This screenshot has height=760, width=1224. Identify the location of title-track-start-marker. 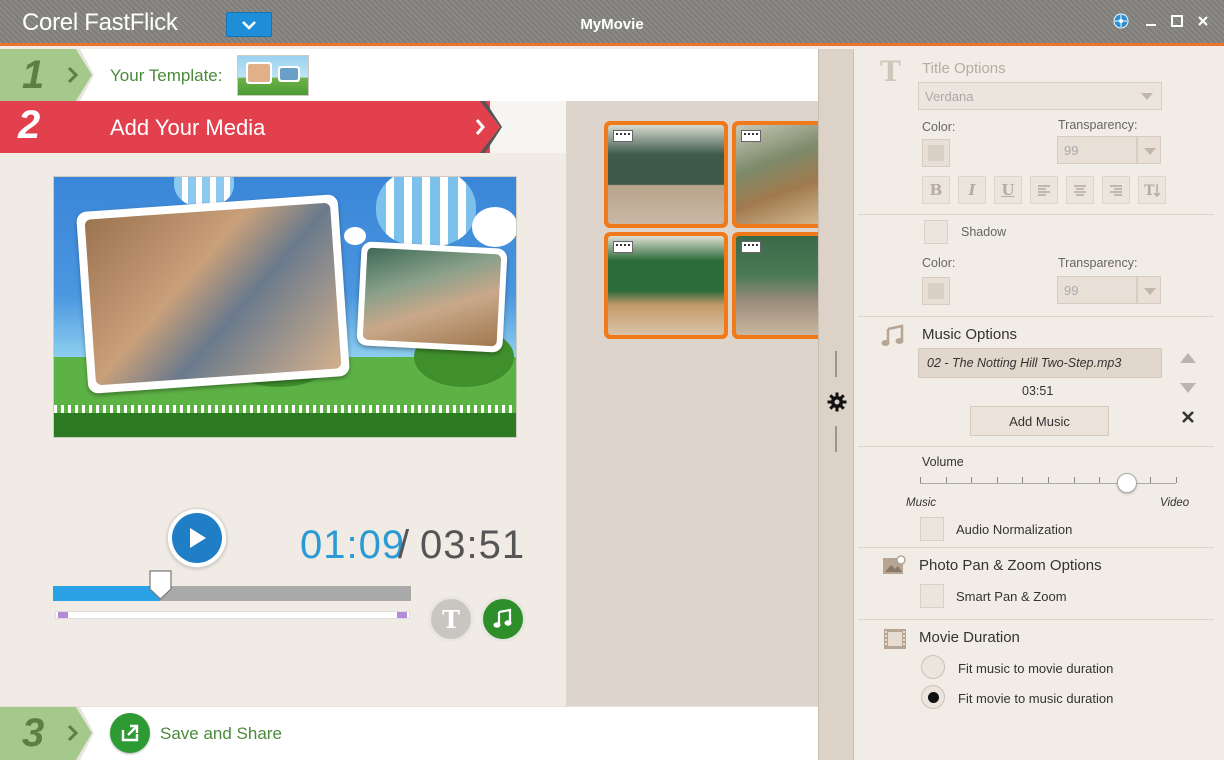
(63, 615).